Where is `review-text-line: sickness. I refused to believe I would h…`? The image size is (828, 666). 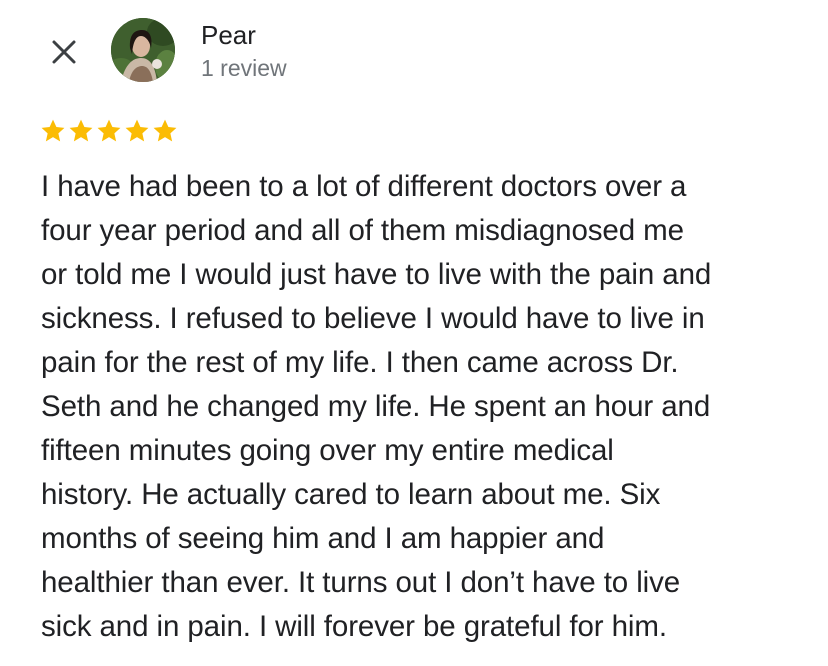 review-text-line: sickness. I refused to believe I would h… is located at coordinates (373, 318).